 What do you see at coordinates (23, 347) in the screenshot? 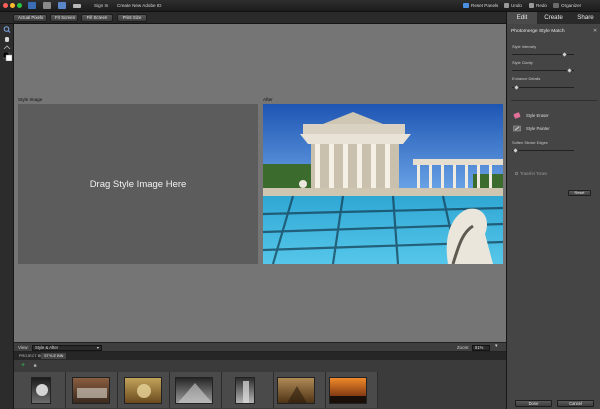
I see `view-label: View:` at bounding box center [23, 347].